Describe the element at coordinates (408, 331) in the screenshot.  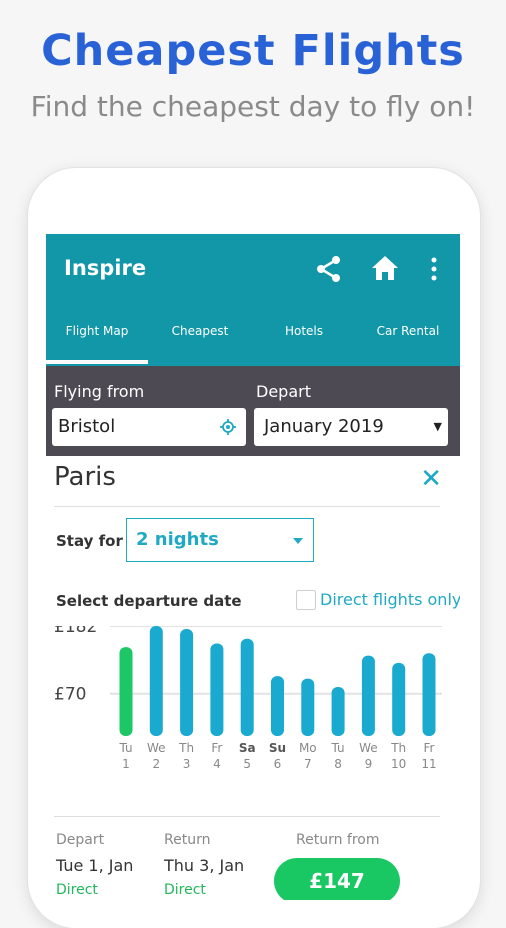
I see `tab-car-rental: Car Rental` at that location.